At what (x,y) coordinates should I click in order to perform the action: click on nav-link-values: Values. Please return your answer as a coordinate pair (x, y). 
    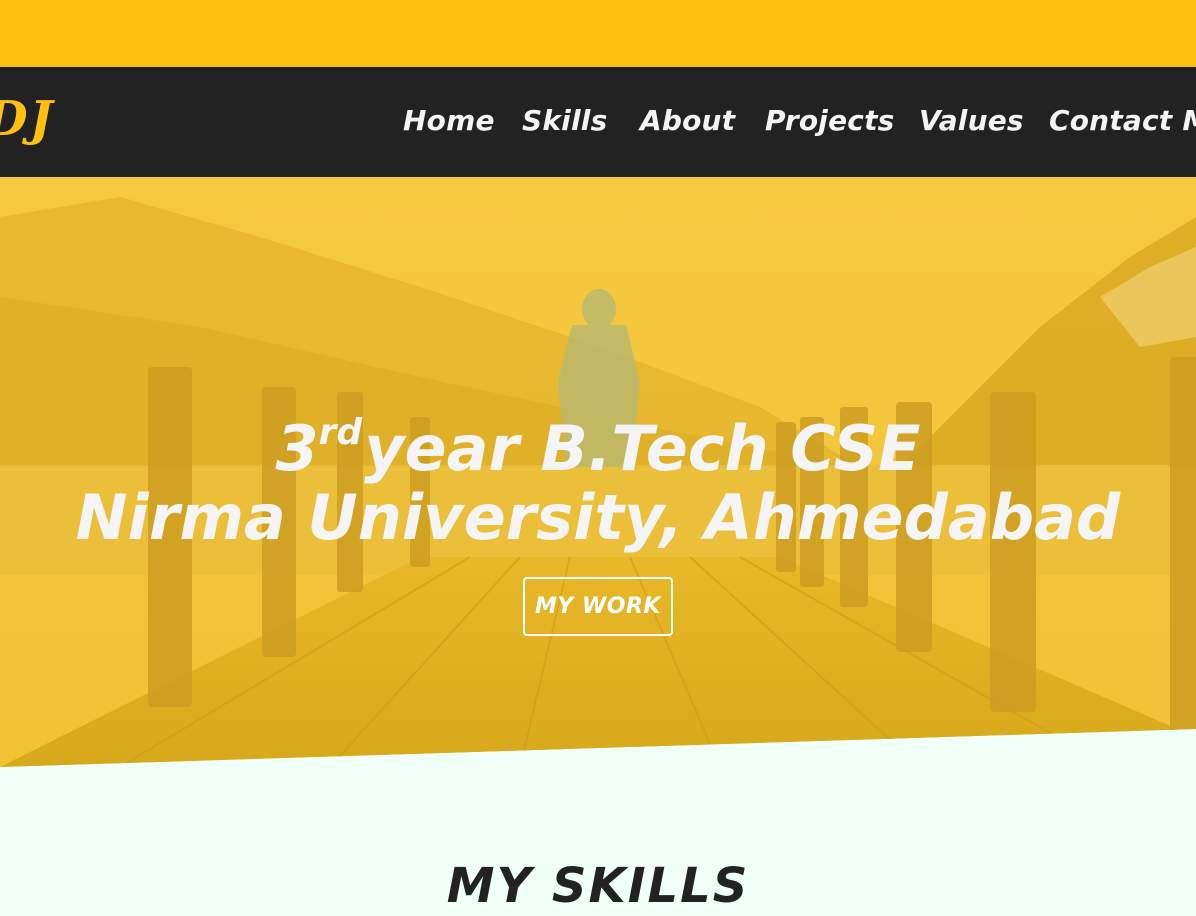
    Looking at the image, I should click on (971, 121).